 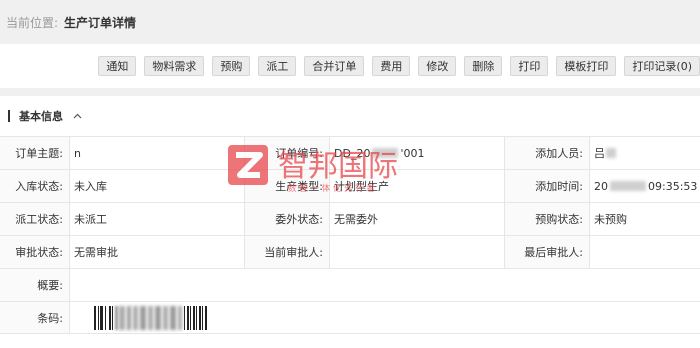 I want to click on material-demand-button: 物料需求, so click(x=174, y=66).